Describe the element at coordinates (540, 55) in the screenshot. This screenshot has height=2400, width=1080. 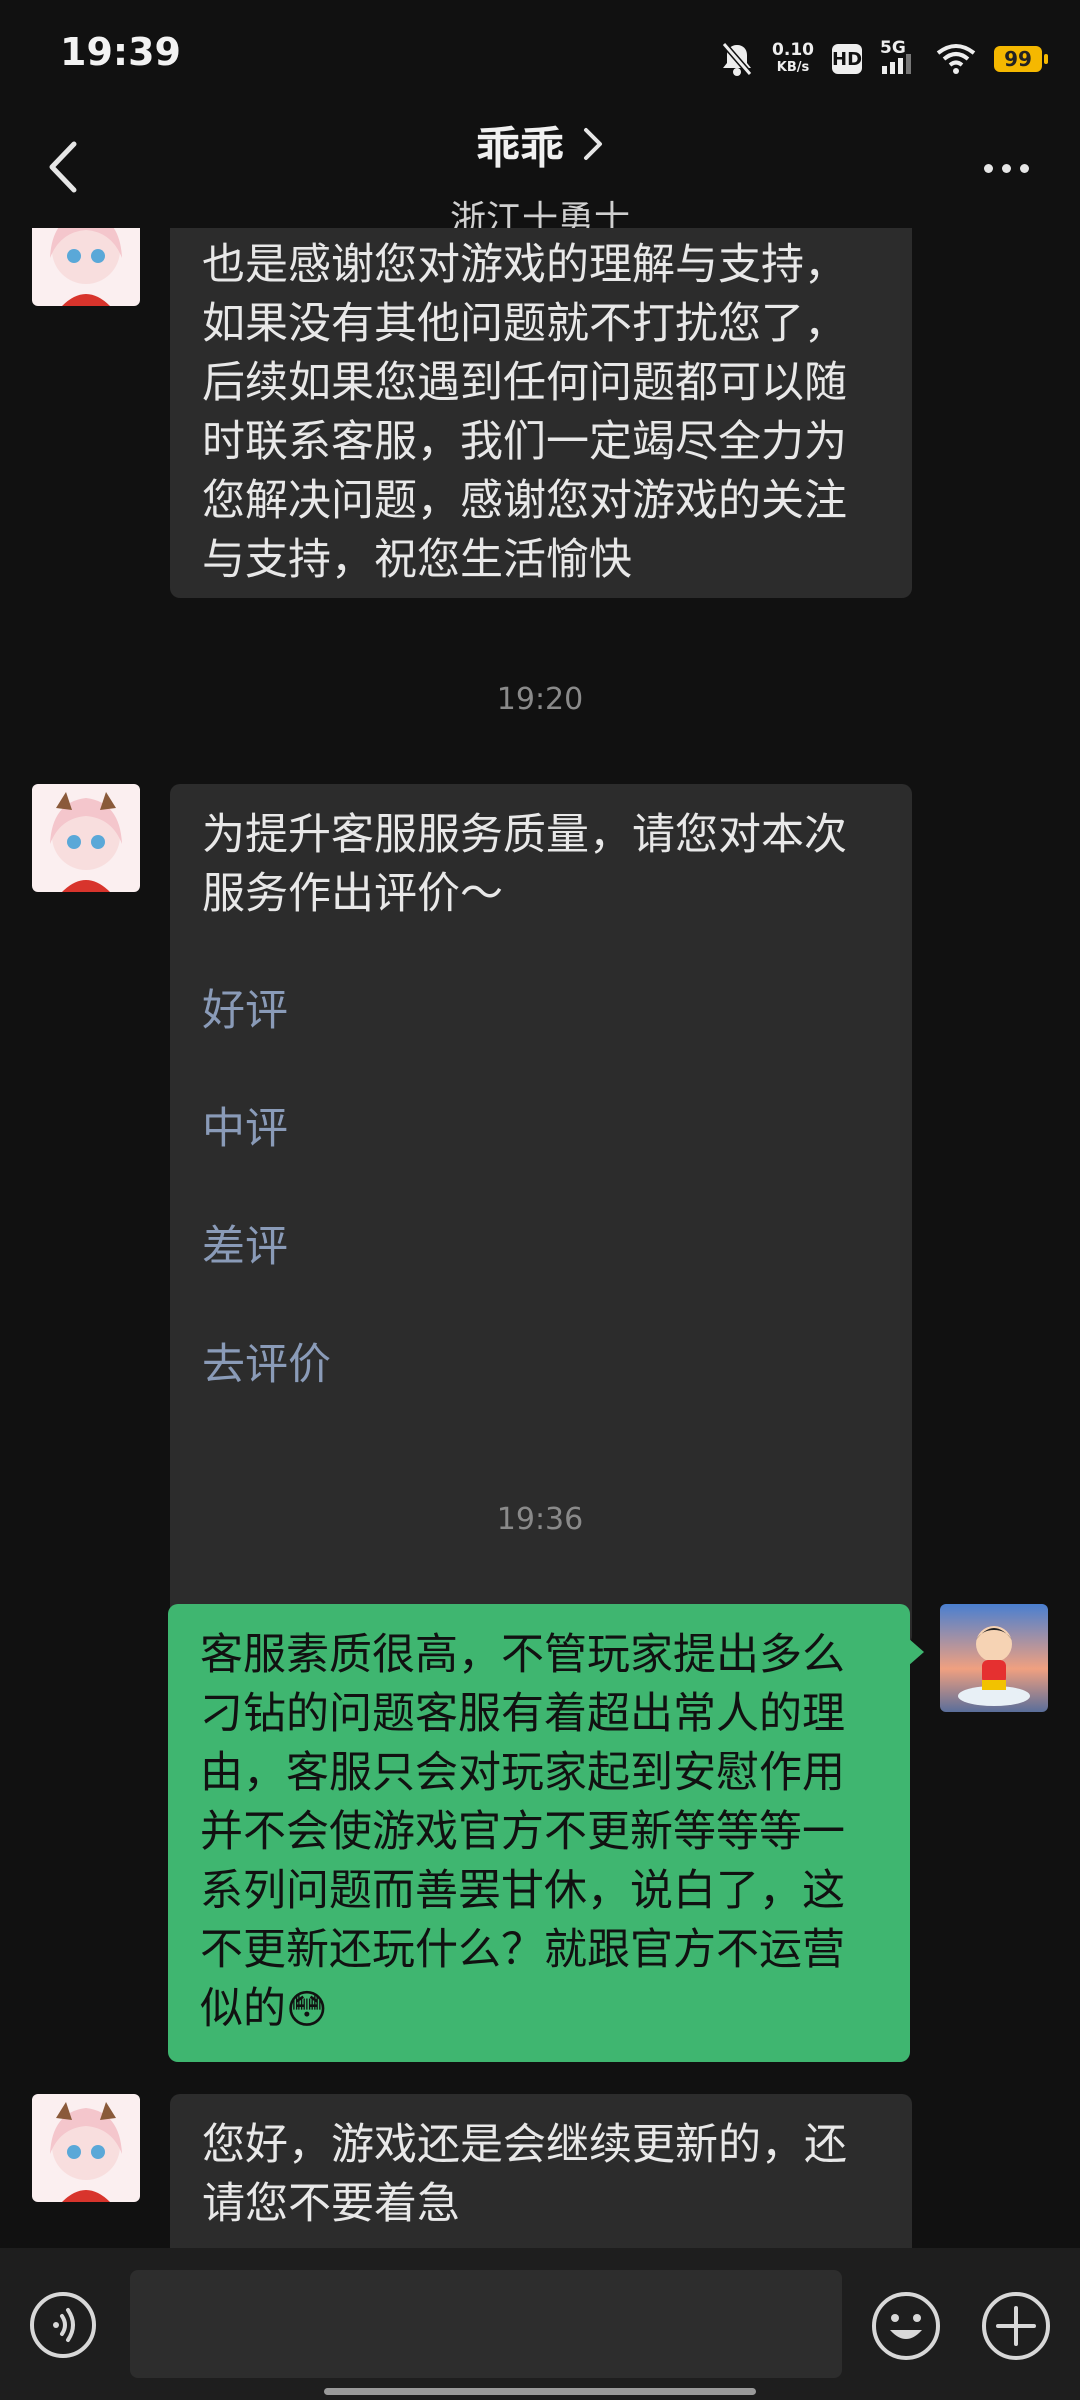
I see `status-bar: 19:39 0.10 KB/s HD 5G 99` at that location.